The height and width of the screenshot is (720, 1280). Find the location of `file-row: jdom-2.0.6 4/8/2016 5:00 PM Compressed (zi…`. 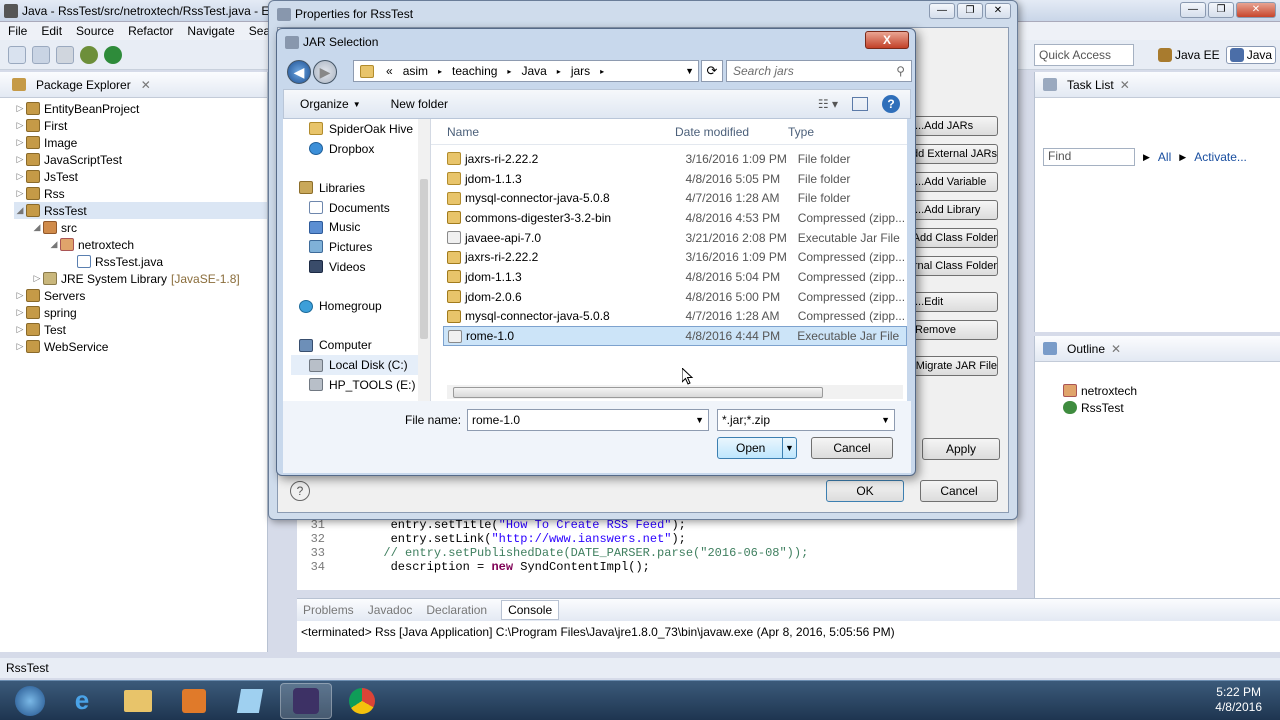

file-row: jdom-2.0.6 4/8/2016 5:00 PM Compressed (zi… is located at coordinates (675, 297).